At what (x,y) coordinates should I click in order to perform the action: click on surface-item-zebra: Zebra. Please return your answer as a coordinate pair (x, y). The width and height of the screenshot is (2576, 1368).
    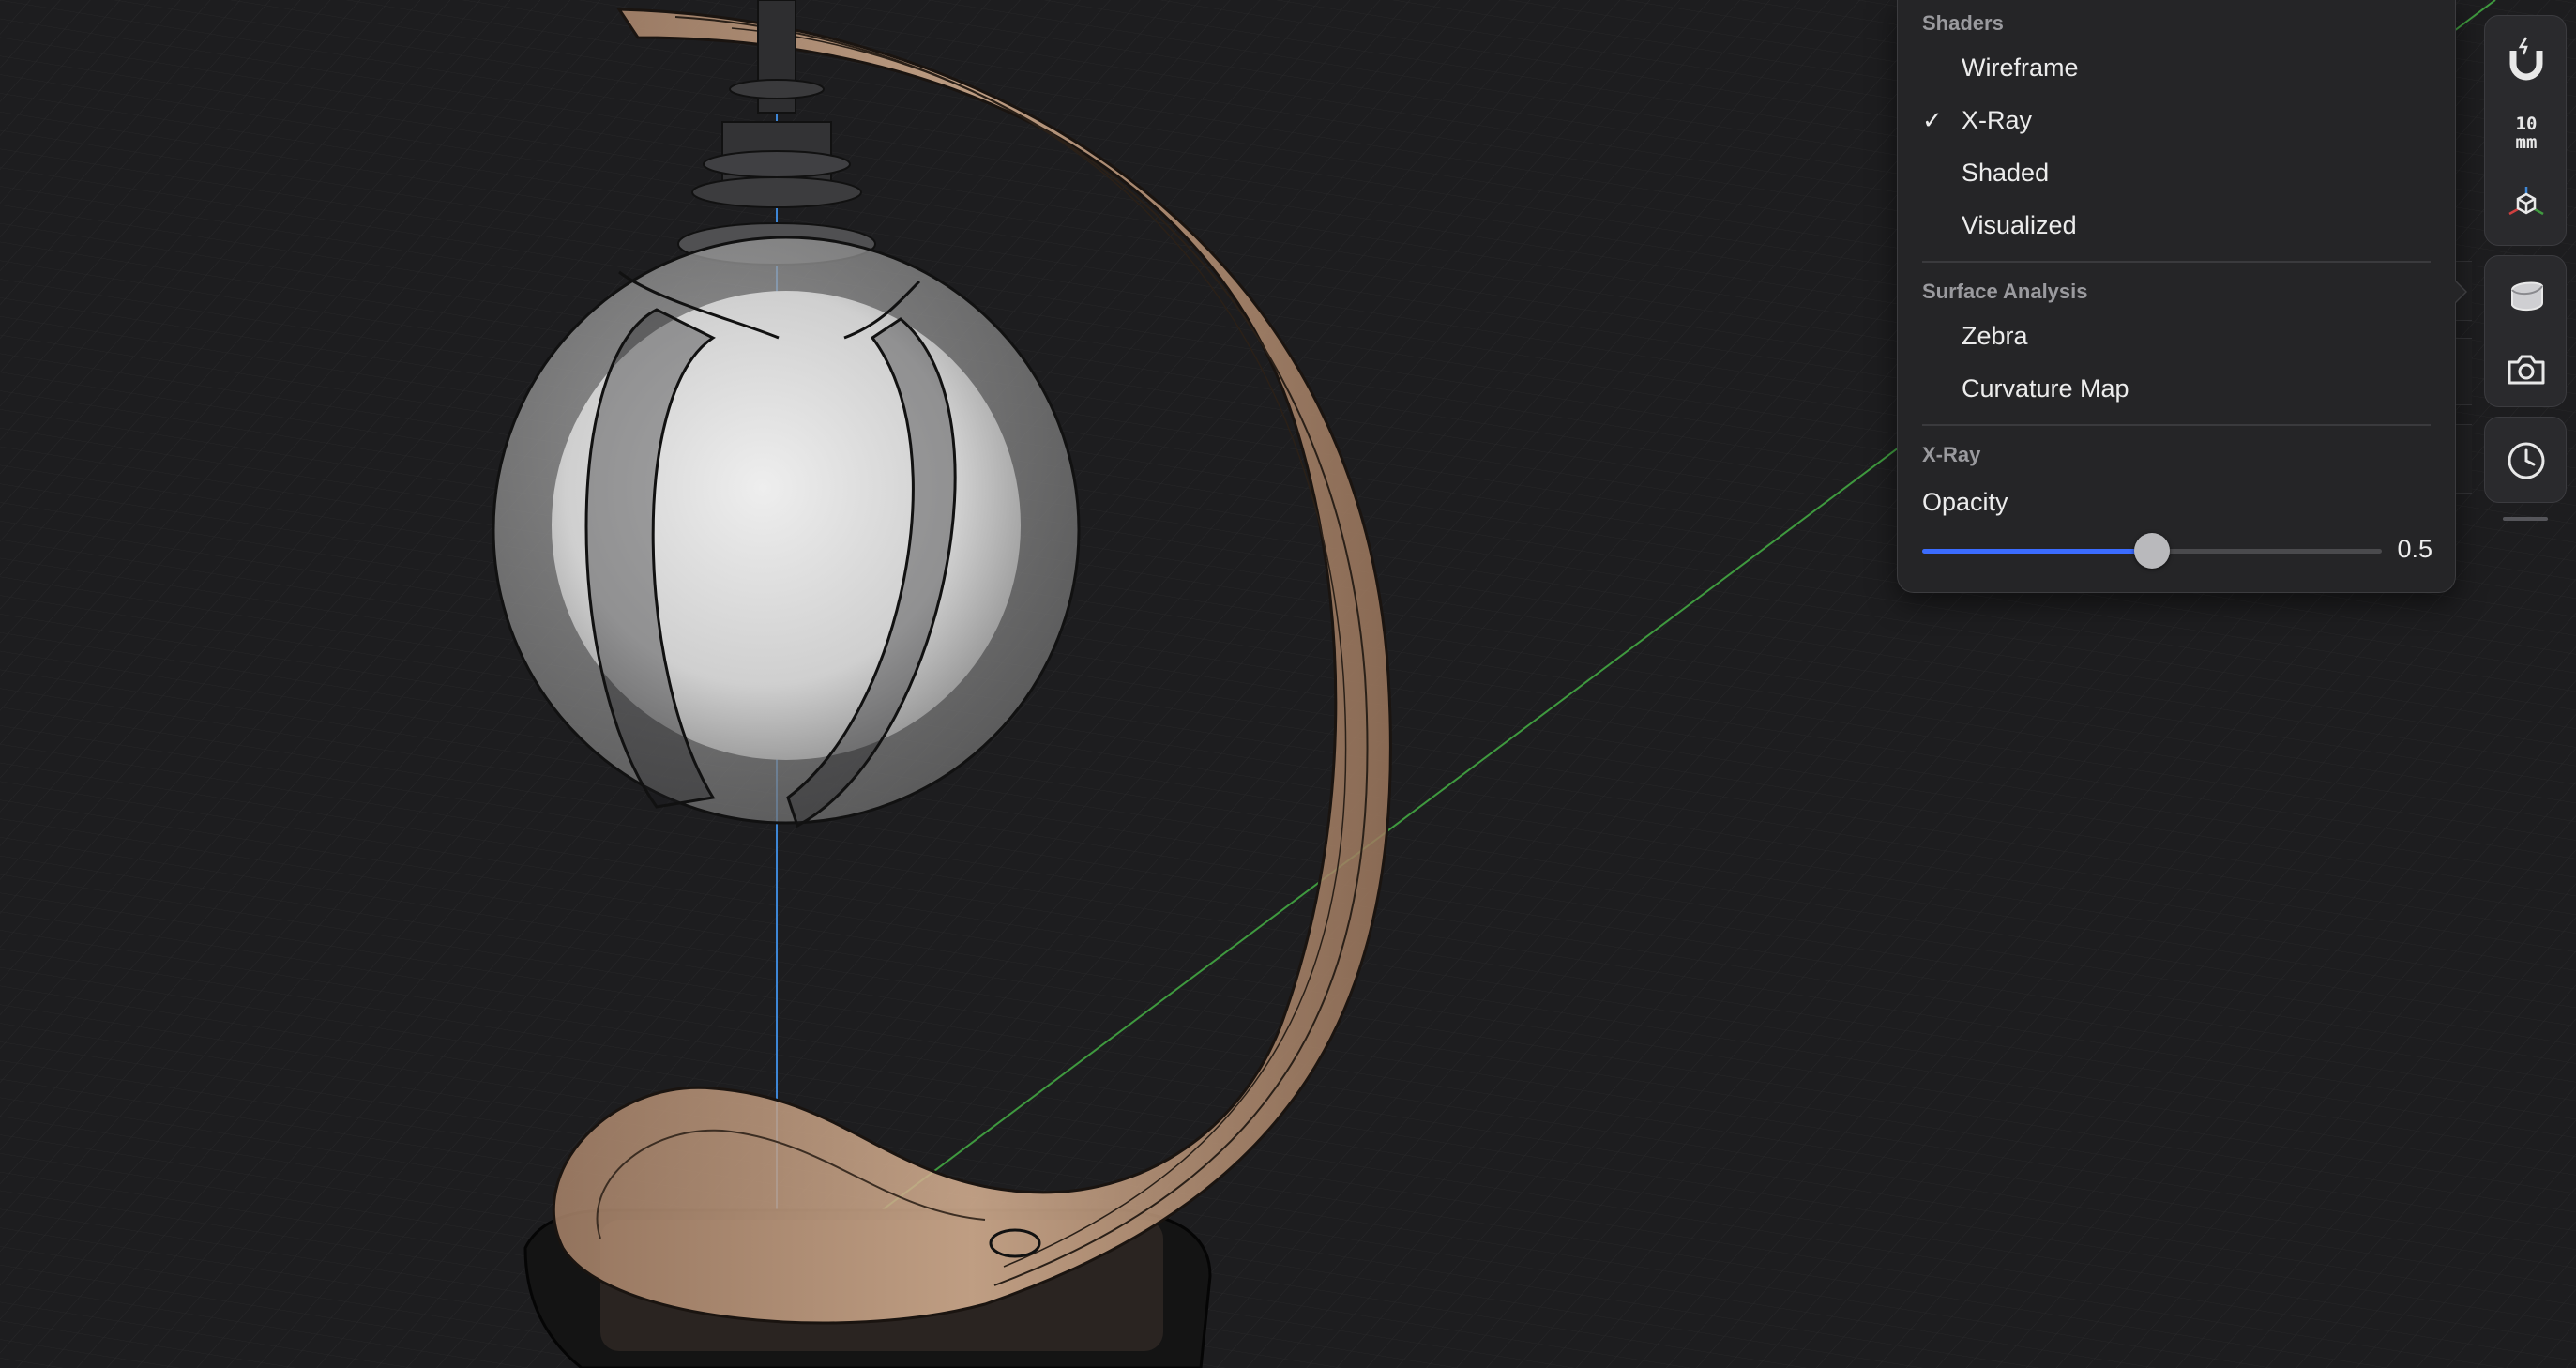
    Looking at the image, I should click on (2176, 335).